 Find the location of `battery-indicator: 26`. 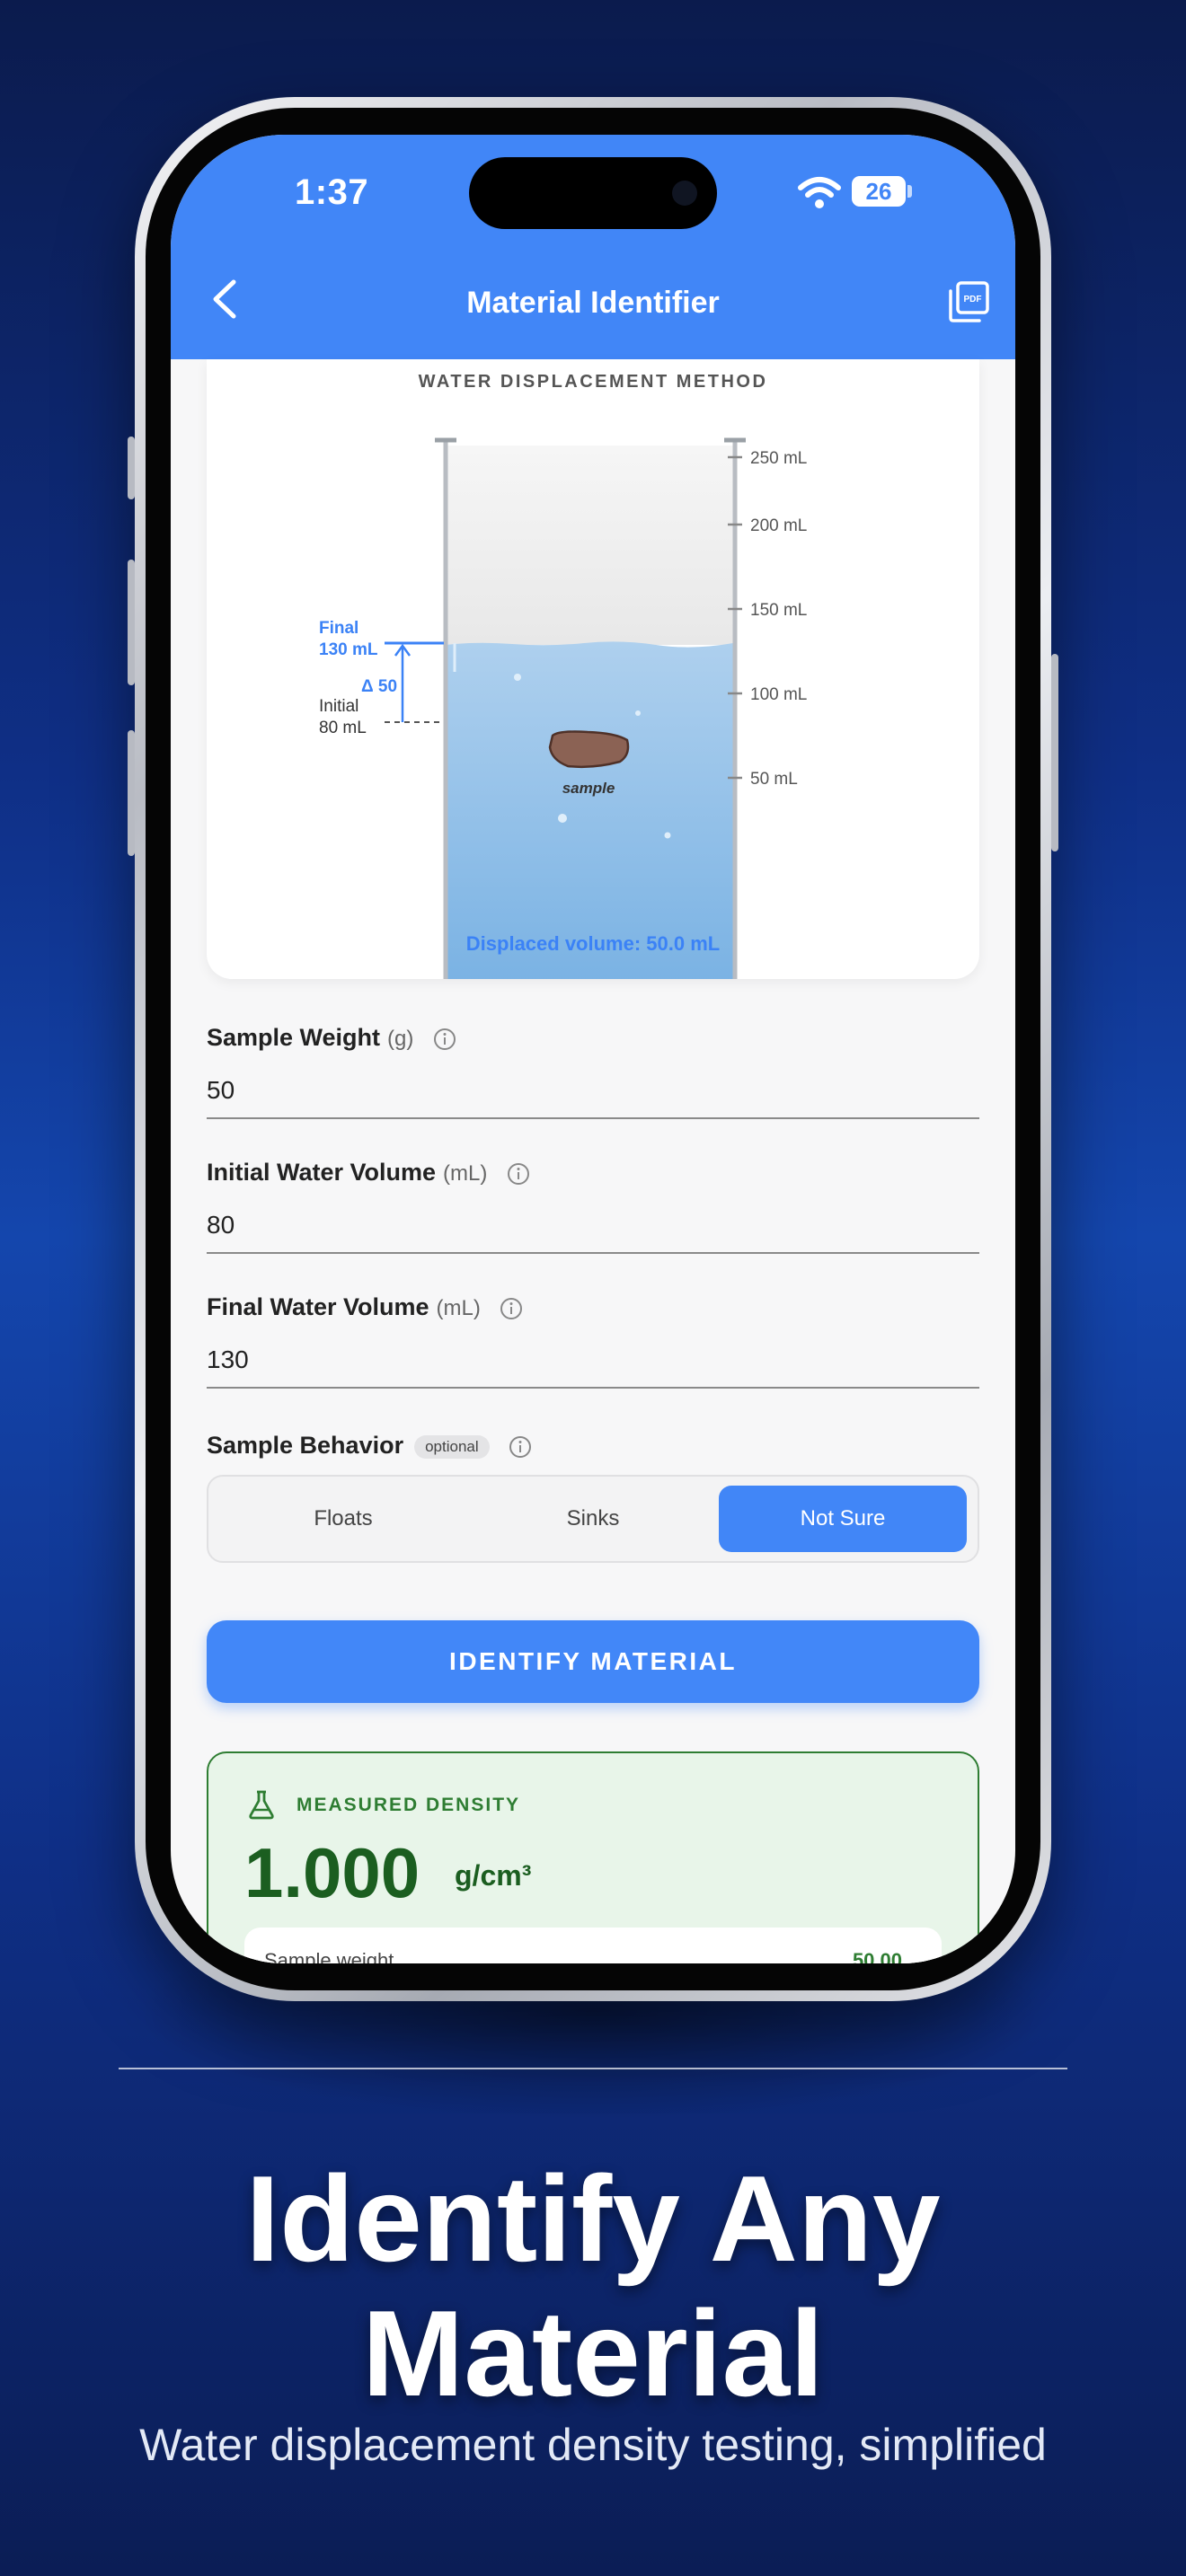

battery-indicator: 26 is located at coordinates (879, 191).